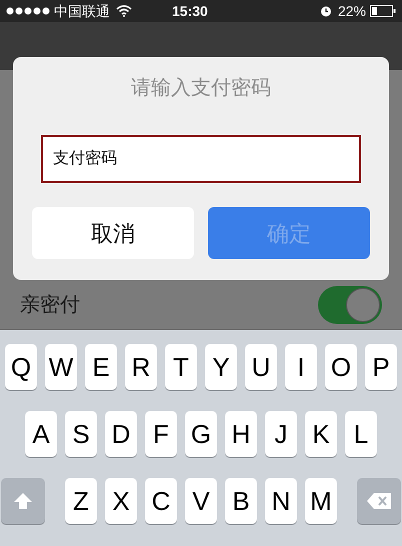 This screenshot has width=402, height=546. I want to click on shift-key, so click(23, 501).